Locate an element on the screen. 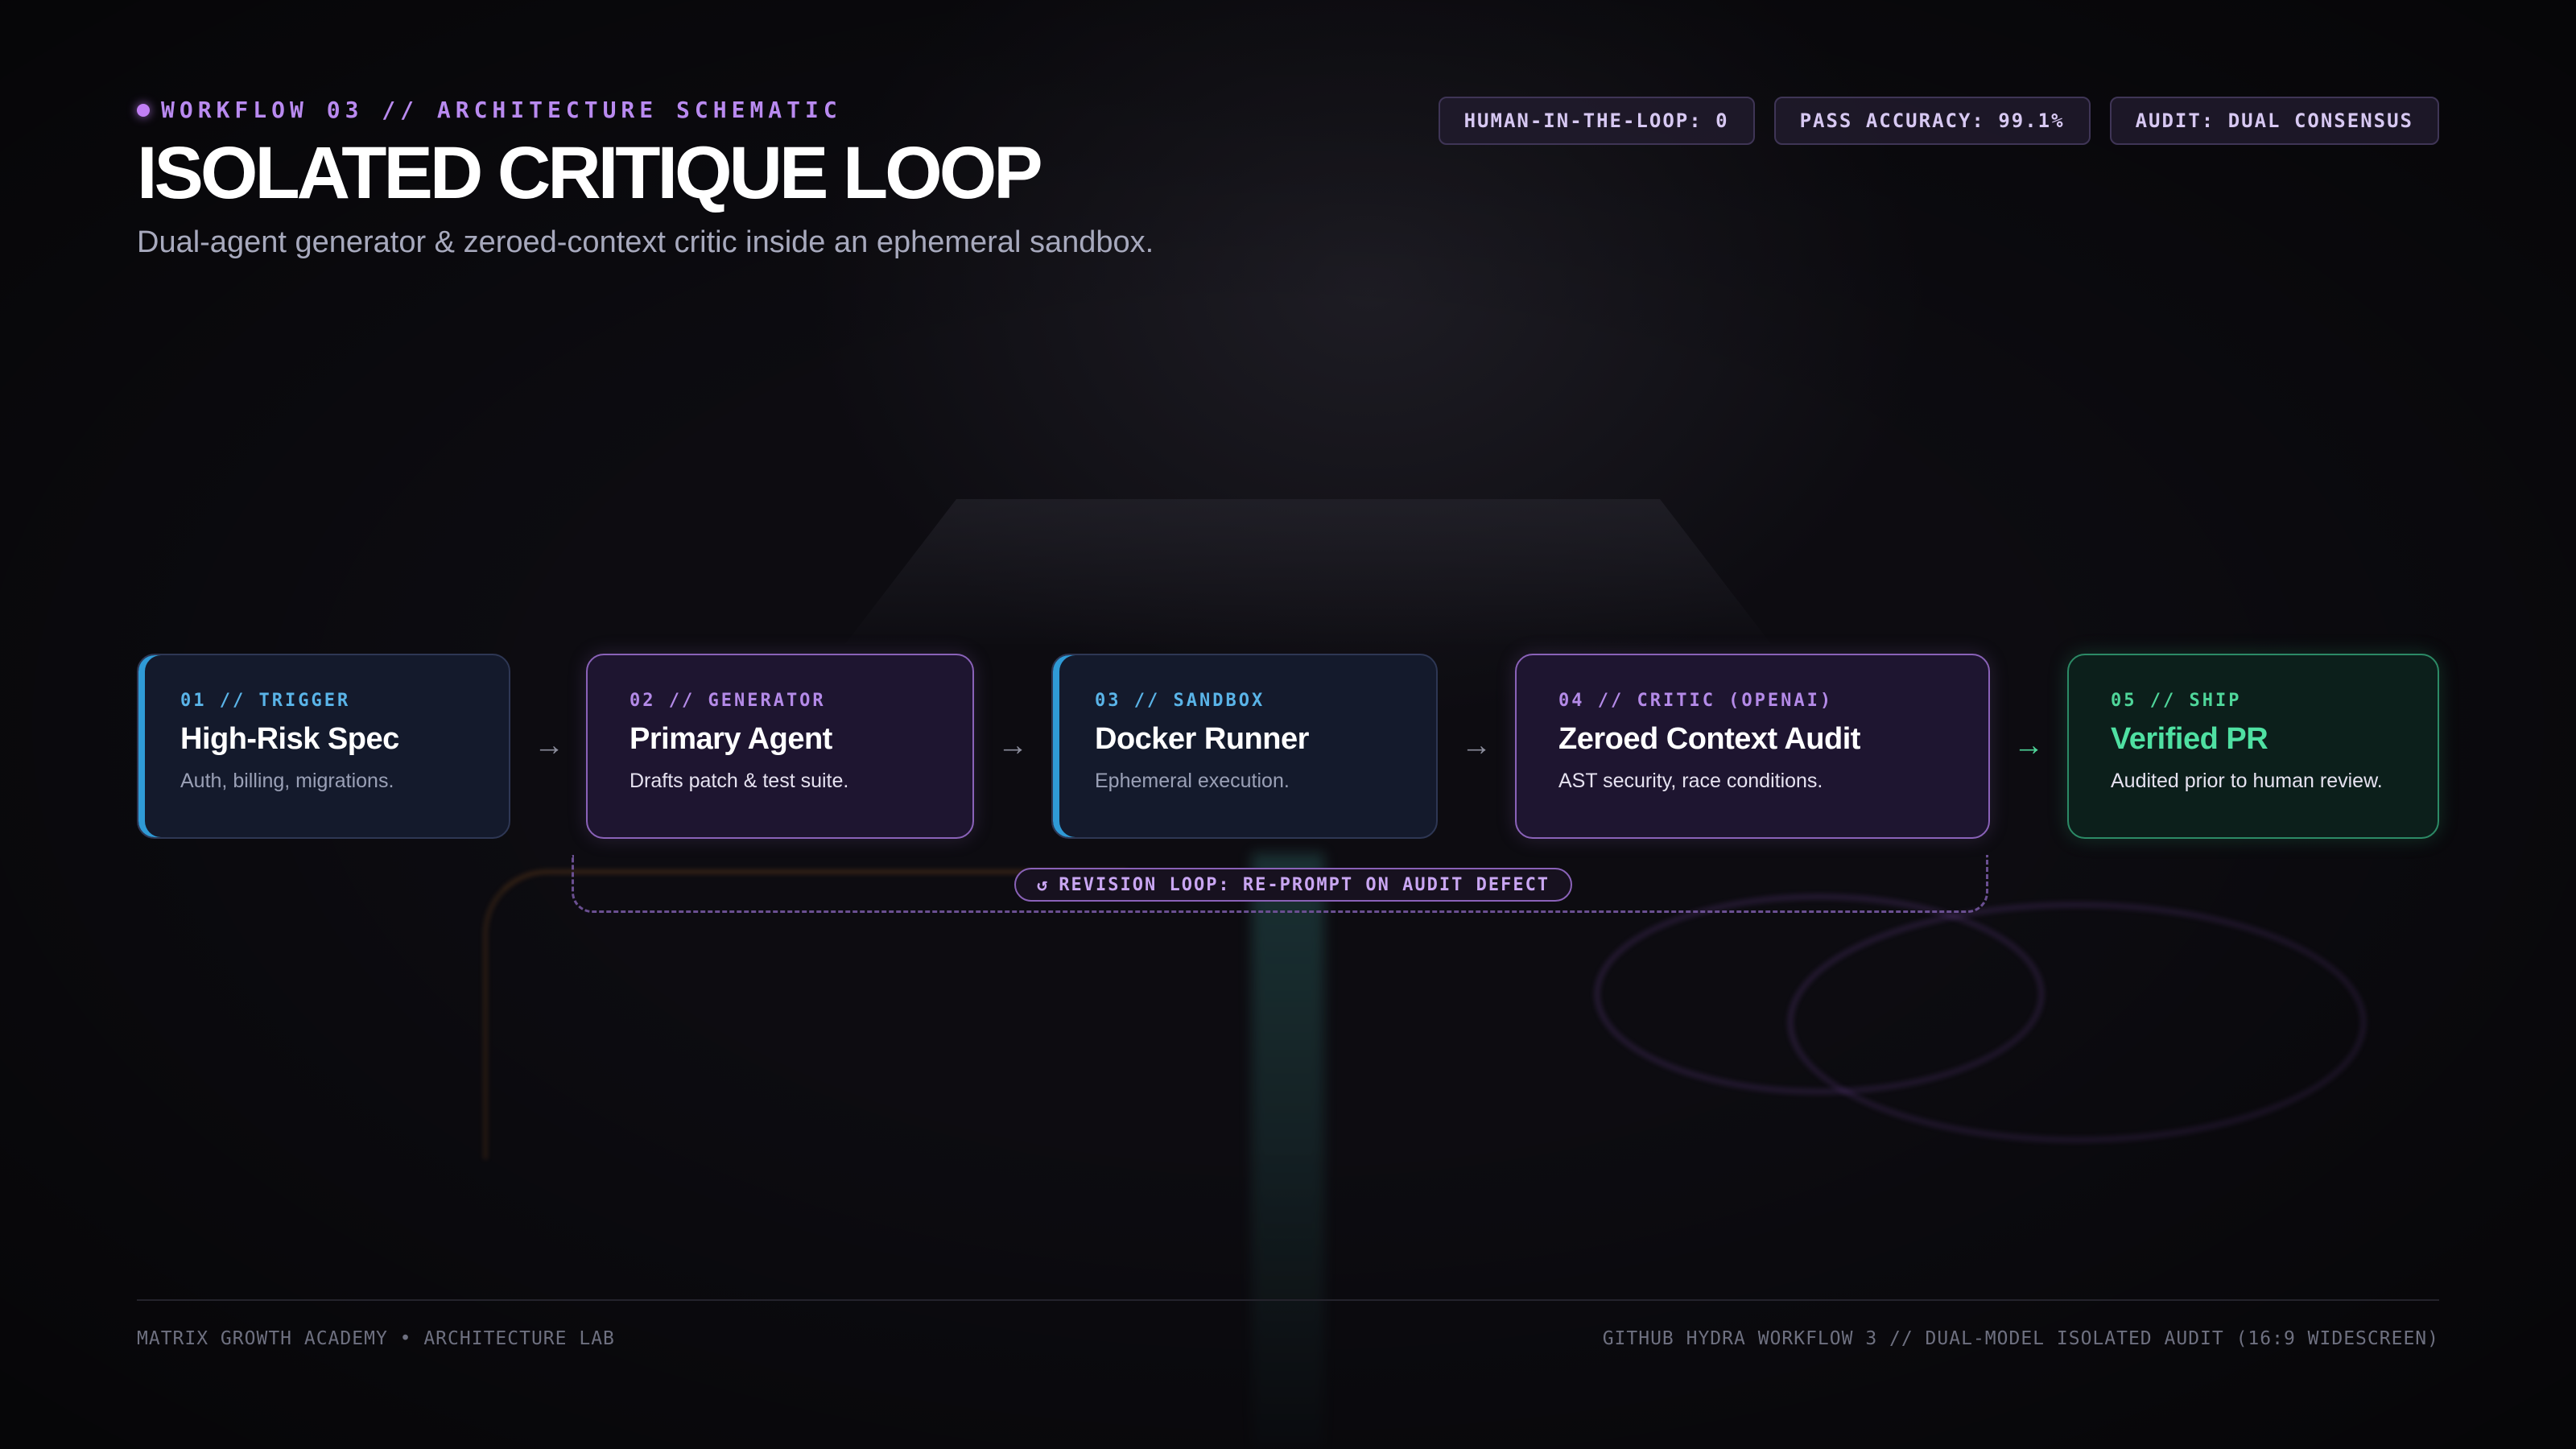 The width and height of the screenshot is (2576, 1449). step-label: 01 // TRIGGER is located at coordinates (265, 701).